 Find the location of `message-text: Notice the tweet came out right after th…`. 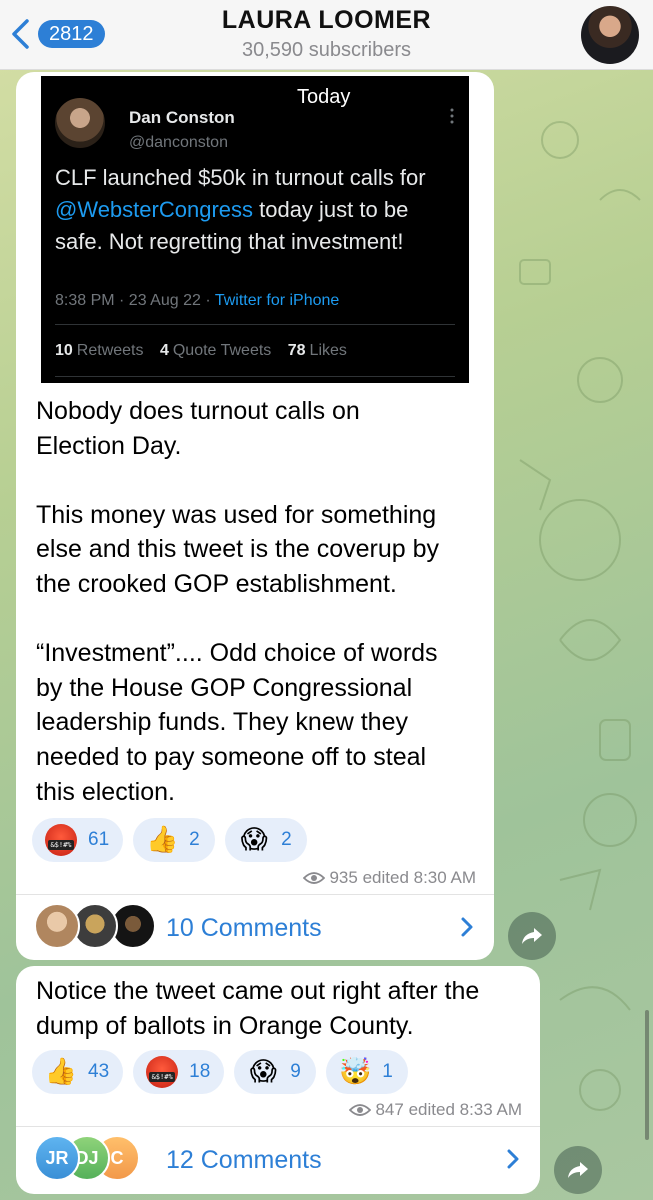

message-text: Notice the tweet came out right after th… is located at coordinates (258, 1008).